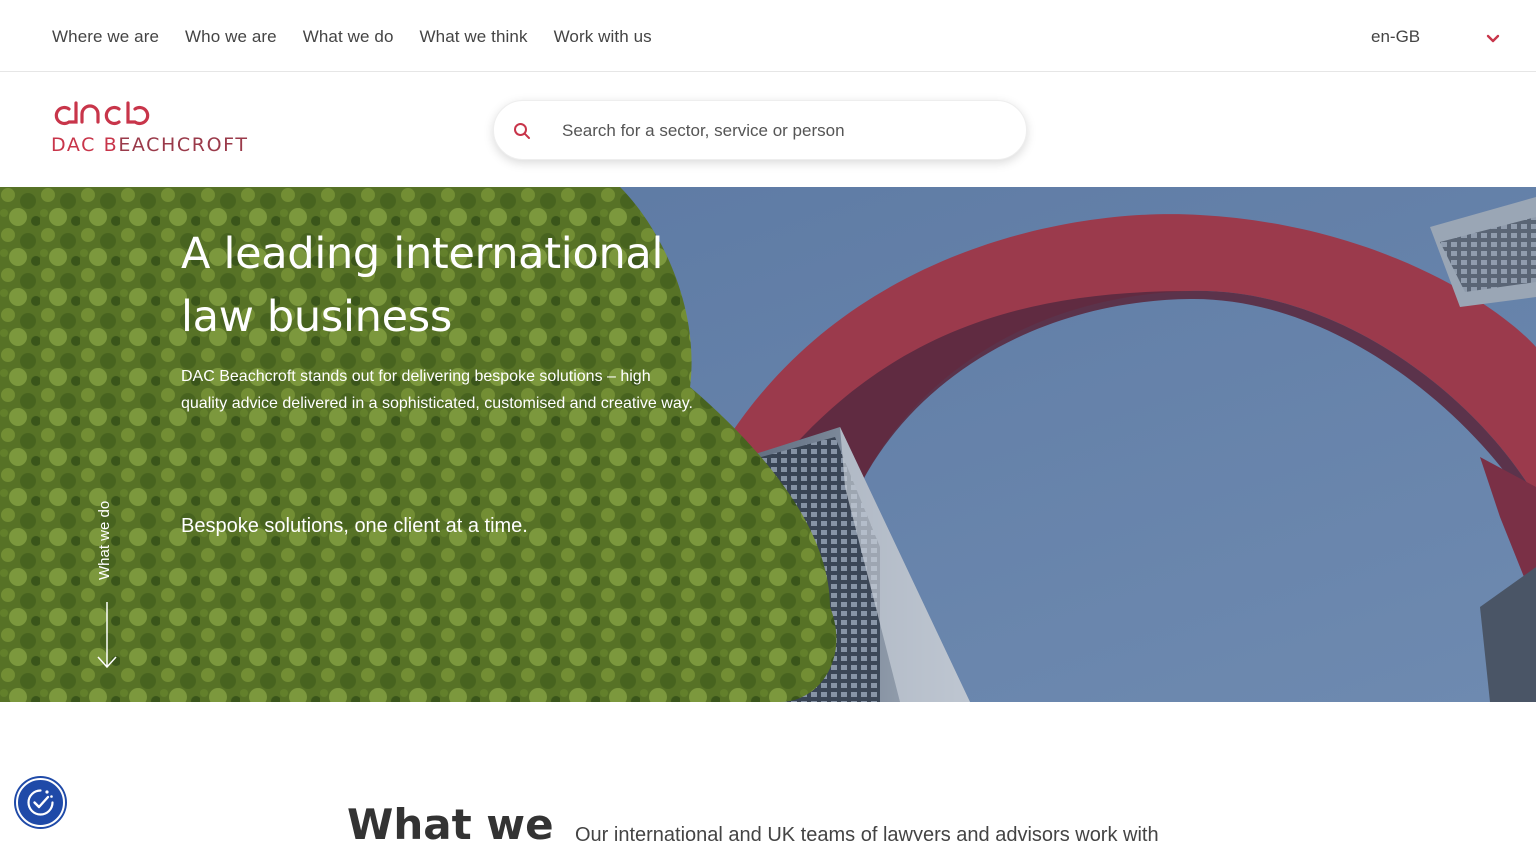 Image resolution: width=1536 pixels, height=841 pixels. What do you see at coordinates (603, 37) in the screenshot?
I see `nav-link-work-with-us: Work with us` at bounding box center [603, 37].